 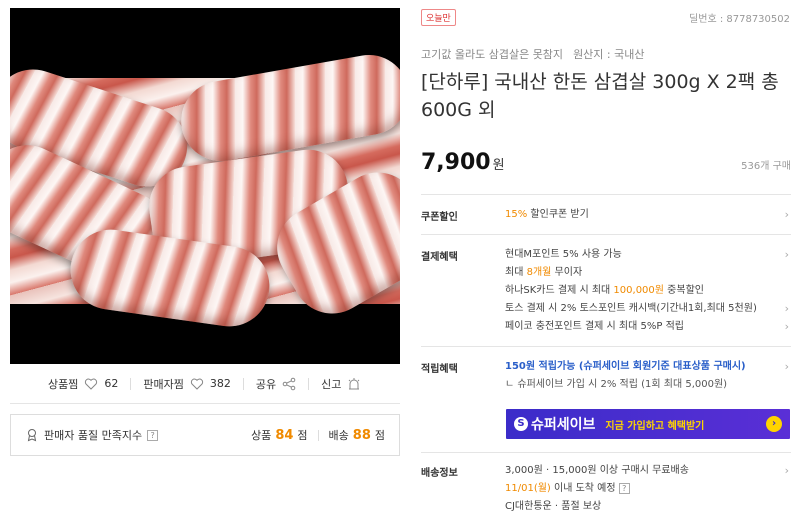 I want to click on seller-rating: 판매자 품질 만족지수 ? 상품 84 점 배송 88 점, so click(x=205, y=435).